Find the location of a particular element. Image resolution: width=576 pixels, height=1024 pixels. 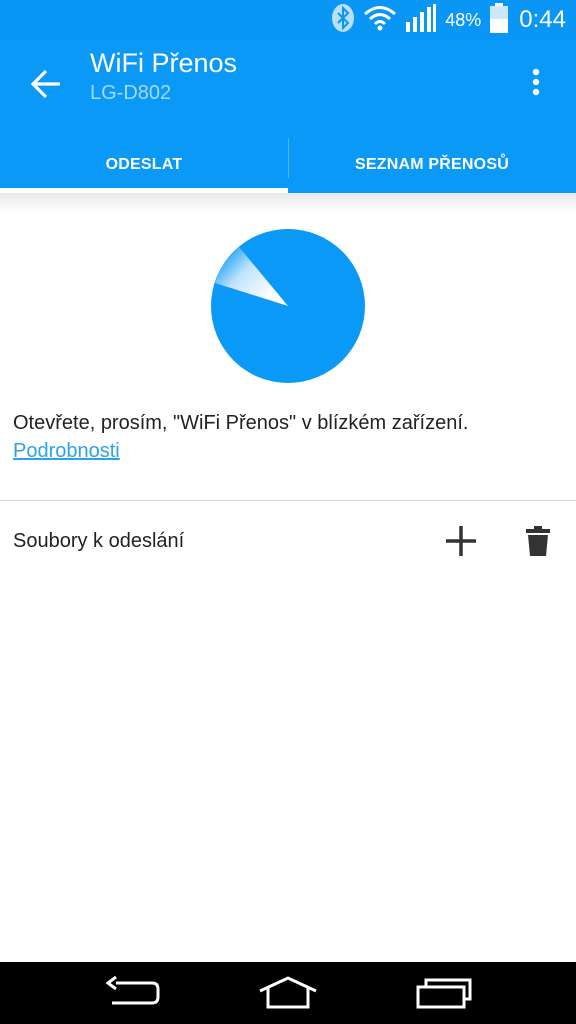

tab-divider is located at coordinates (288, 158).